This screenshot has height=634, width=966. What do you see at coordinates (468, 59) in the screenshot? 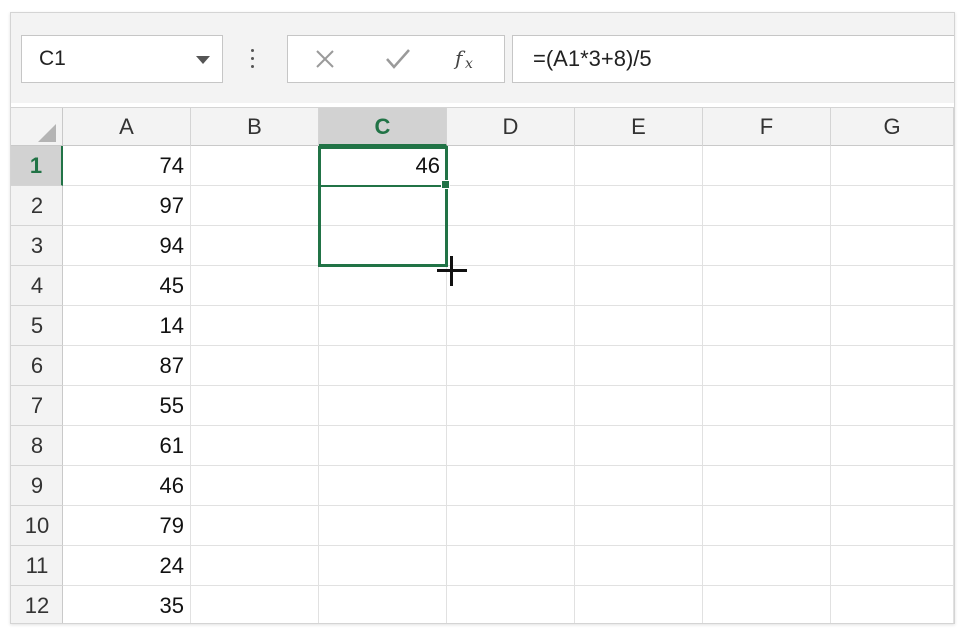
I see `fx-icon: f x` at bounding box center [468, 59].